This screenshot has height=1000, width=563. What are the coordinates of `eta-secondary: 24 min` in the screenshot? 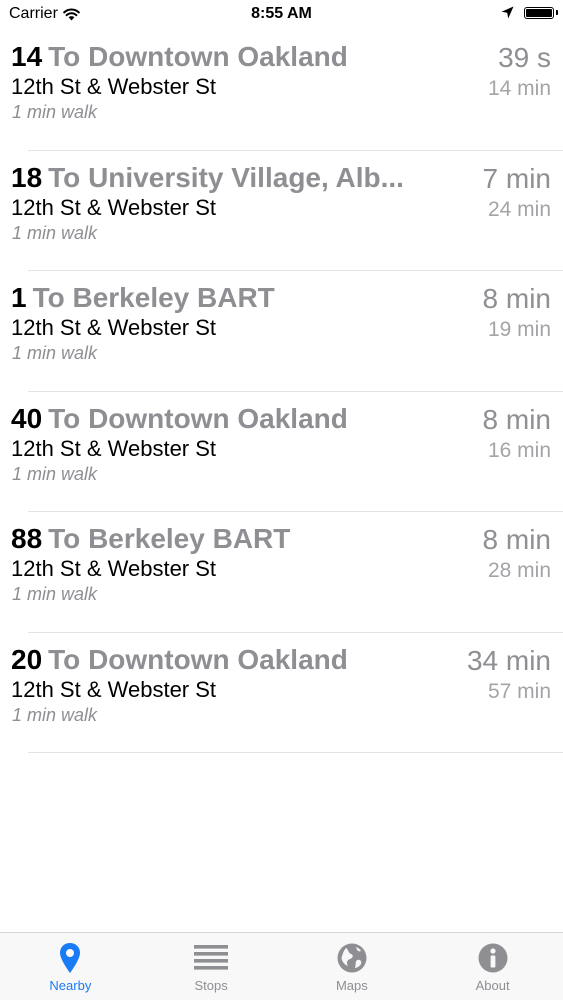 It's located at (519, 209).